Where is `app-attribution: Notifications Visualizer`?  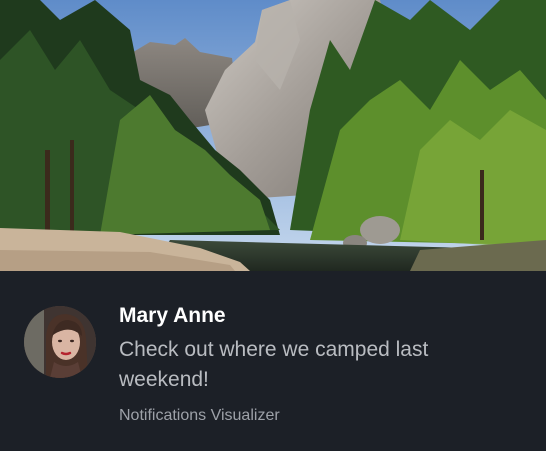
app-attribution: Notifications Visualizer is located at coordinates (199, 415).